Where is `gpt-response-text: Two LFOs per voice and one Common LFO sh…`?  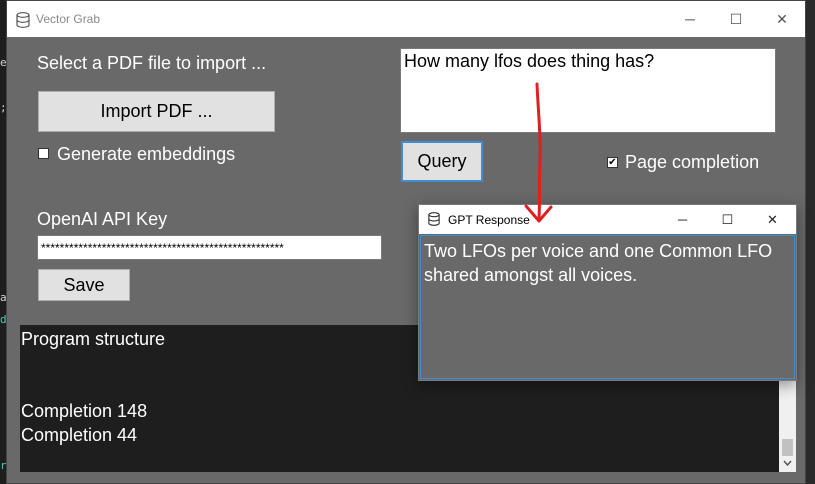 gpt-response-text: Two LFOs per voice and one Common LFO sh… is located at coordinates (607, 307).